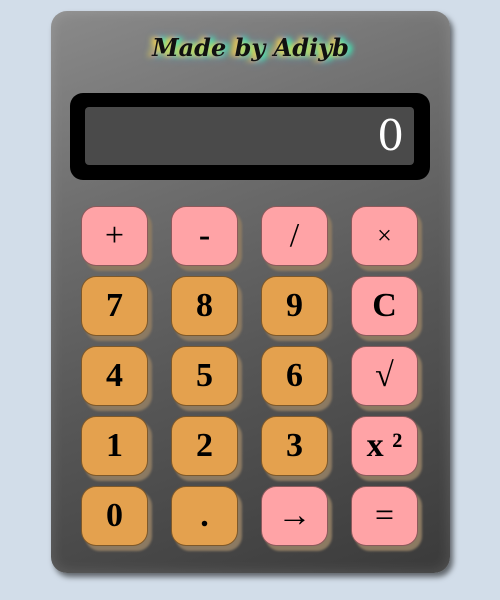  I want to click on square-root-button: √, so click(384, 376).